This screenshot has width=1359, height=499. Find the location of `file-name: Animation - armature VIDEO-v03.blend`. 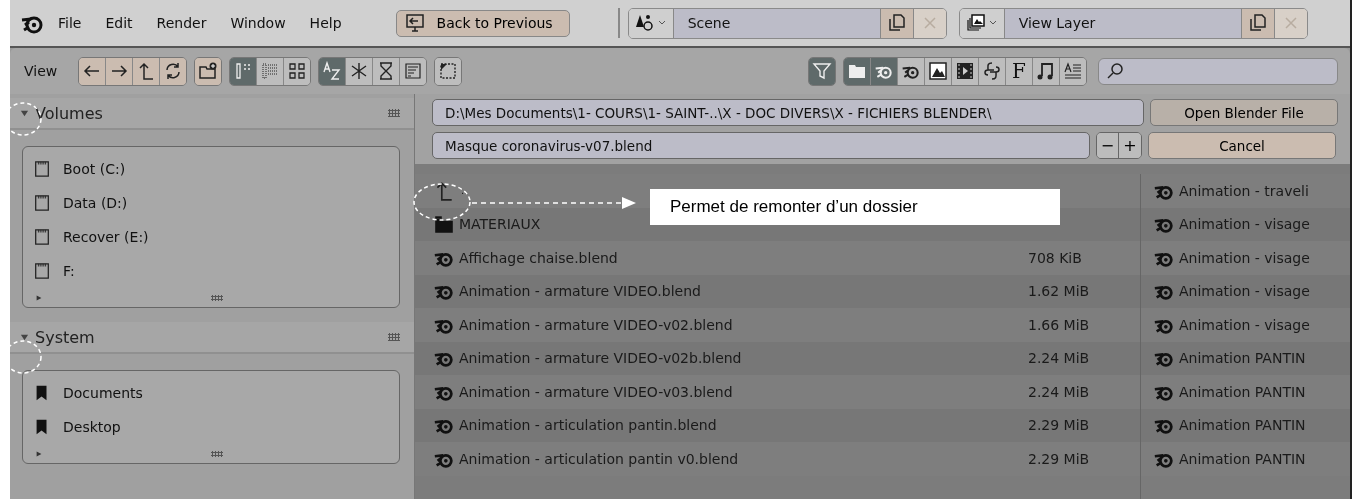

file-name: Animation - armature VIDEO-v03.blend is located at coordinates (596, 391).